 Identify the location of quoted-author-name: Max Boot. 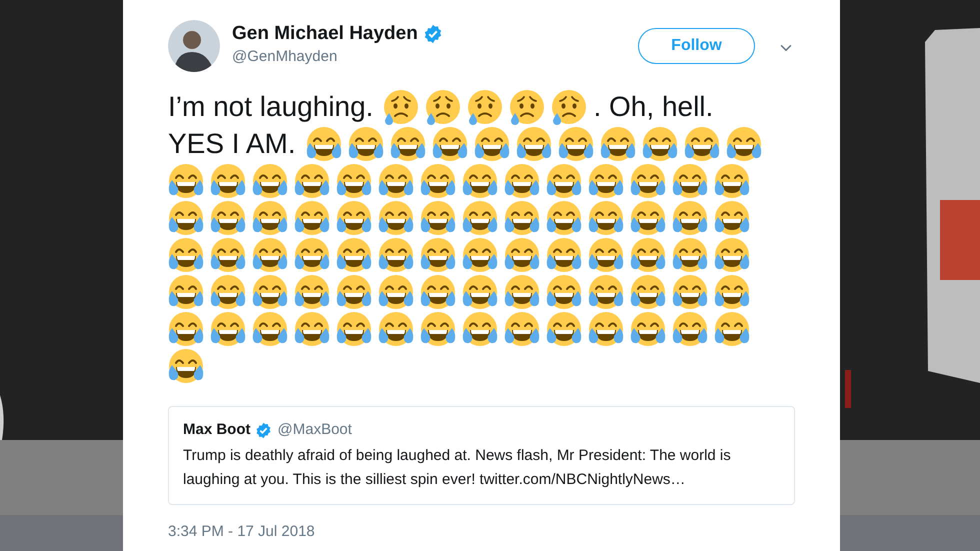
(216, 430).